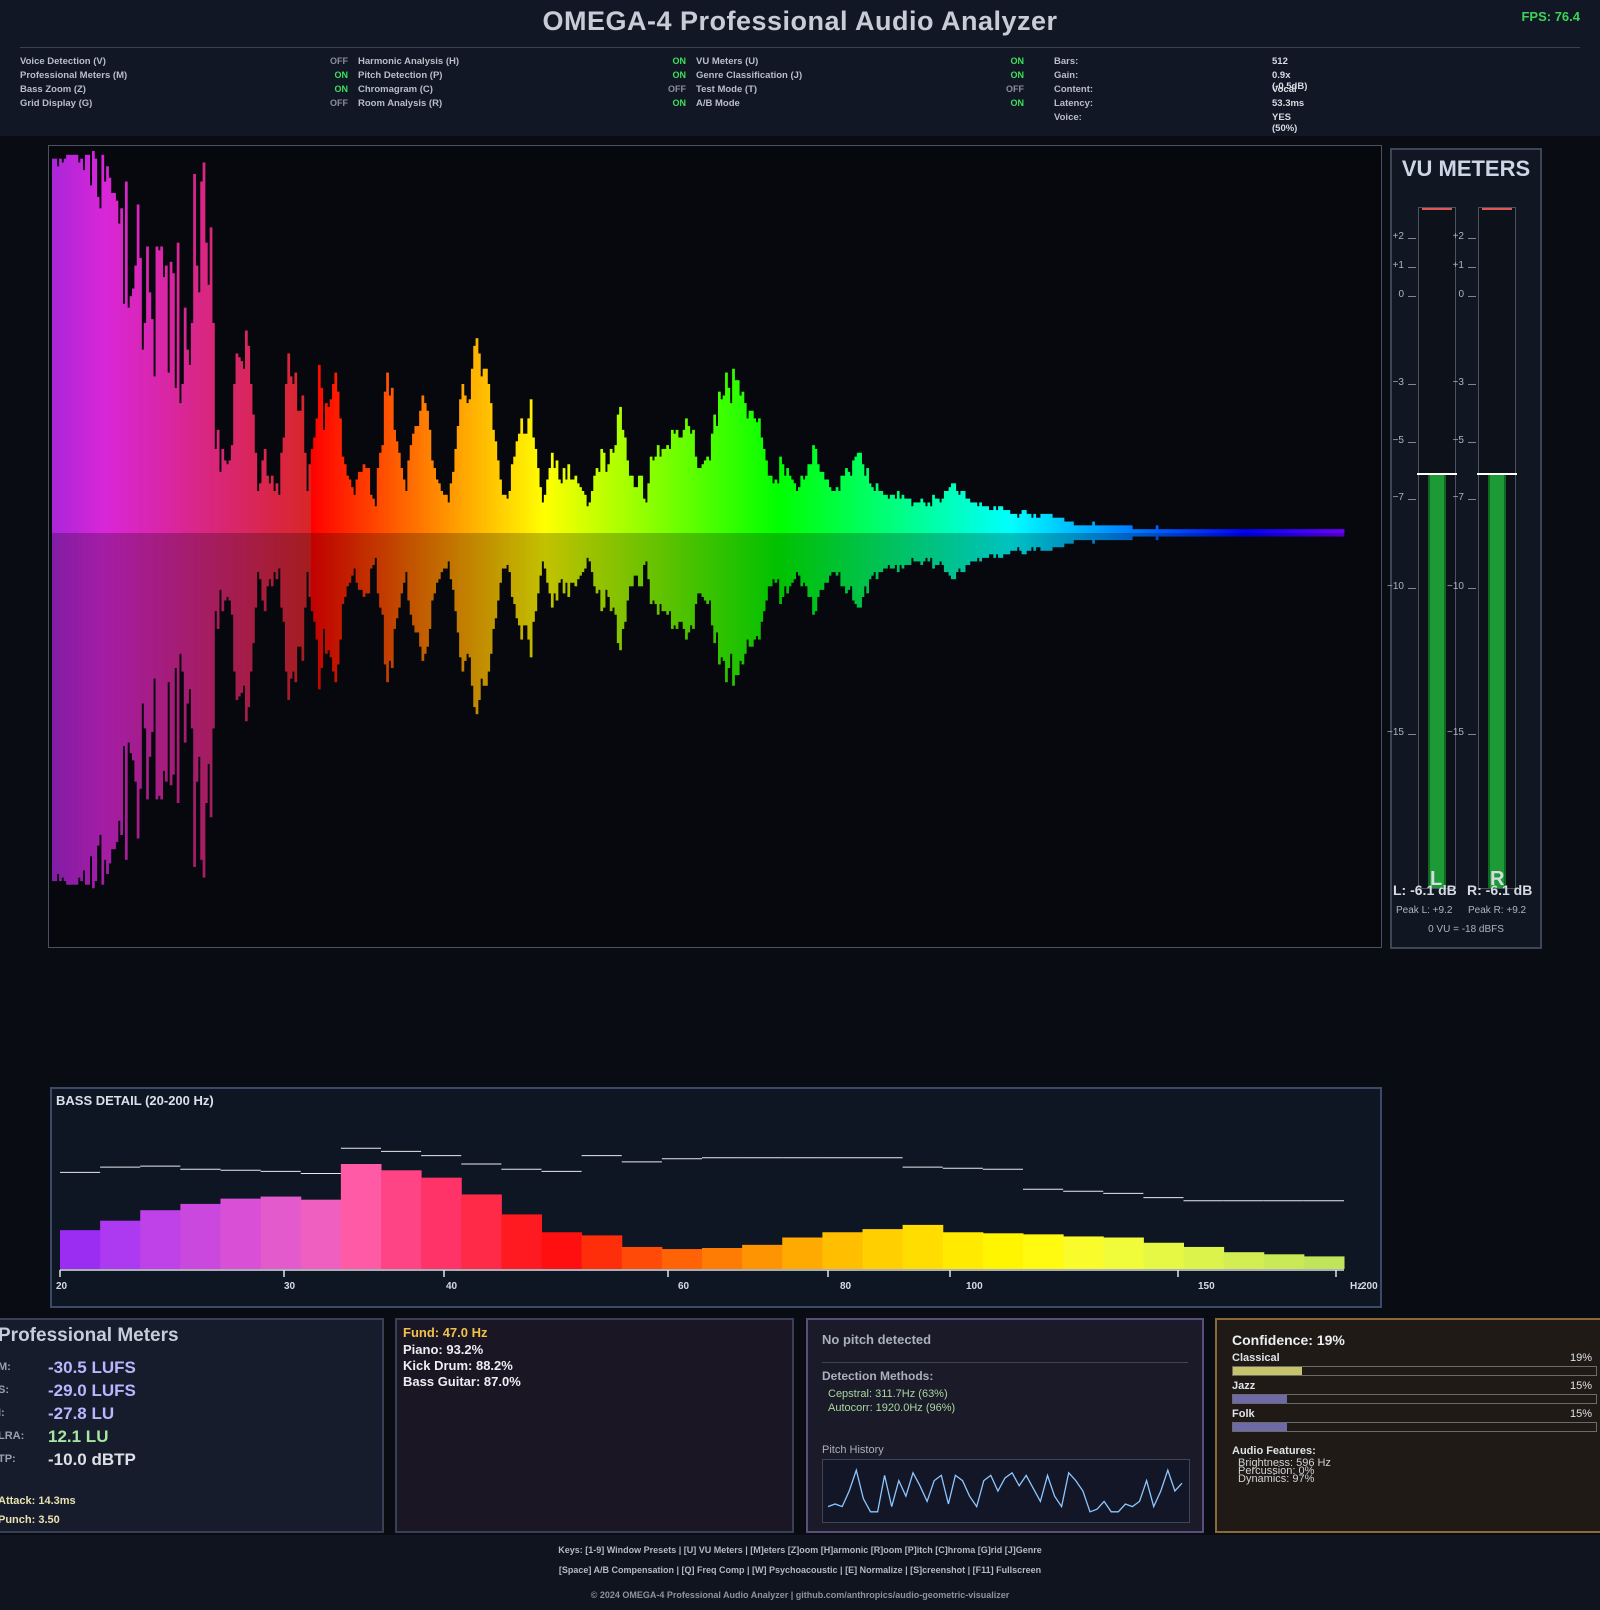 Image resolution: width=1600 pixels, height=1610 pixels. What do you see at coordinates (1455, 586) in the screenshot?
I see `vu-scale-tick-label: −10` at bounding box center [1455, 586].